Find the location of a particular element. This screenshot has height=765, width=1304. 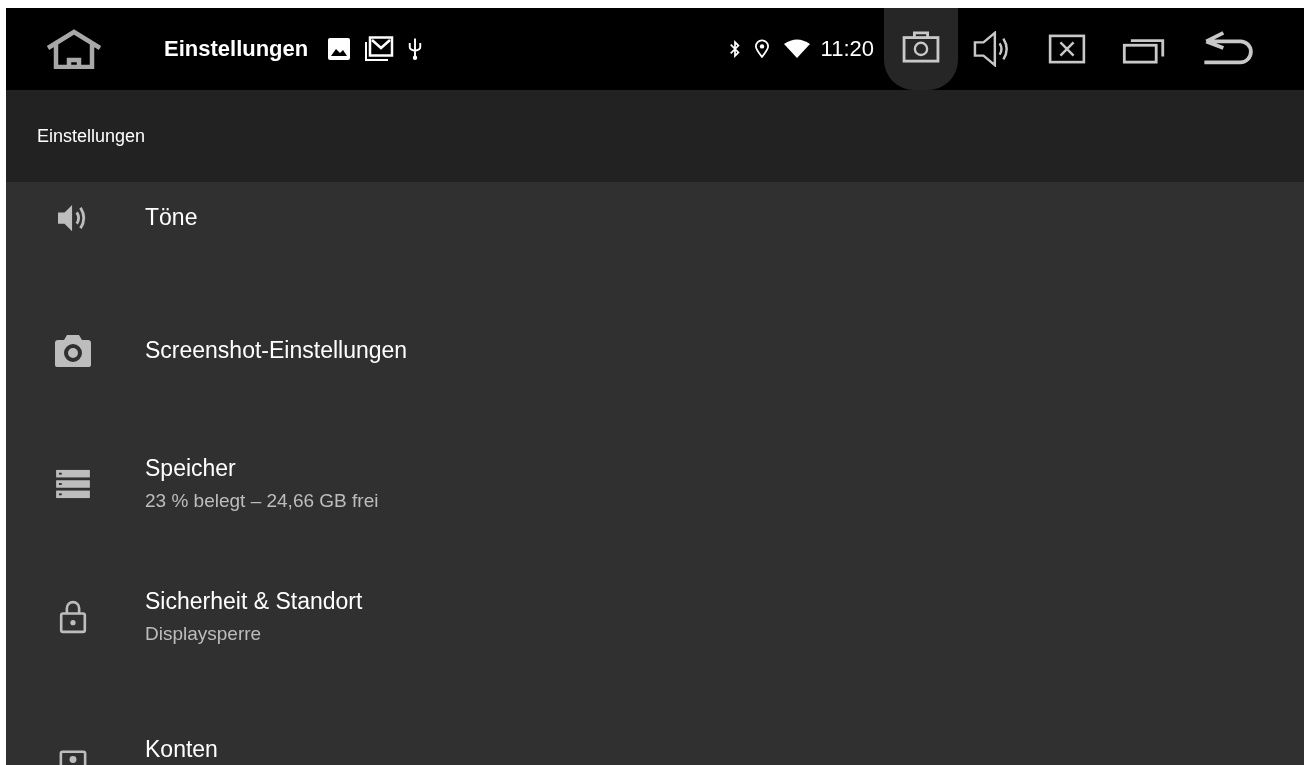

usb-icon is located at coordinates (415, 49).